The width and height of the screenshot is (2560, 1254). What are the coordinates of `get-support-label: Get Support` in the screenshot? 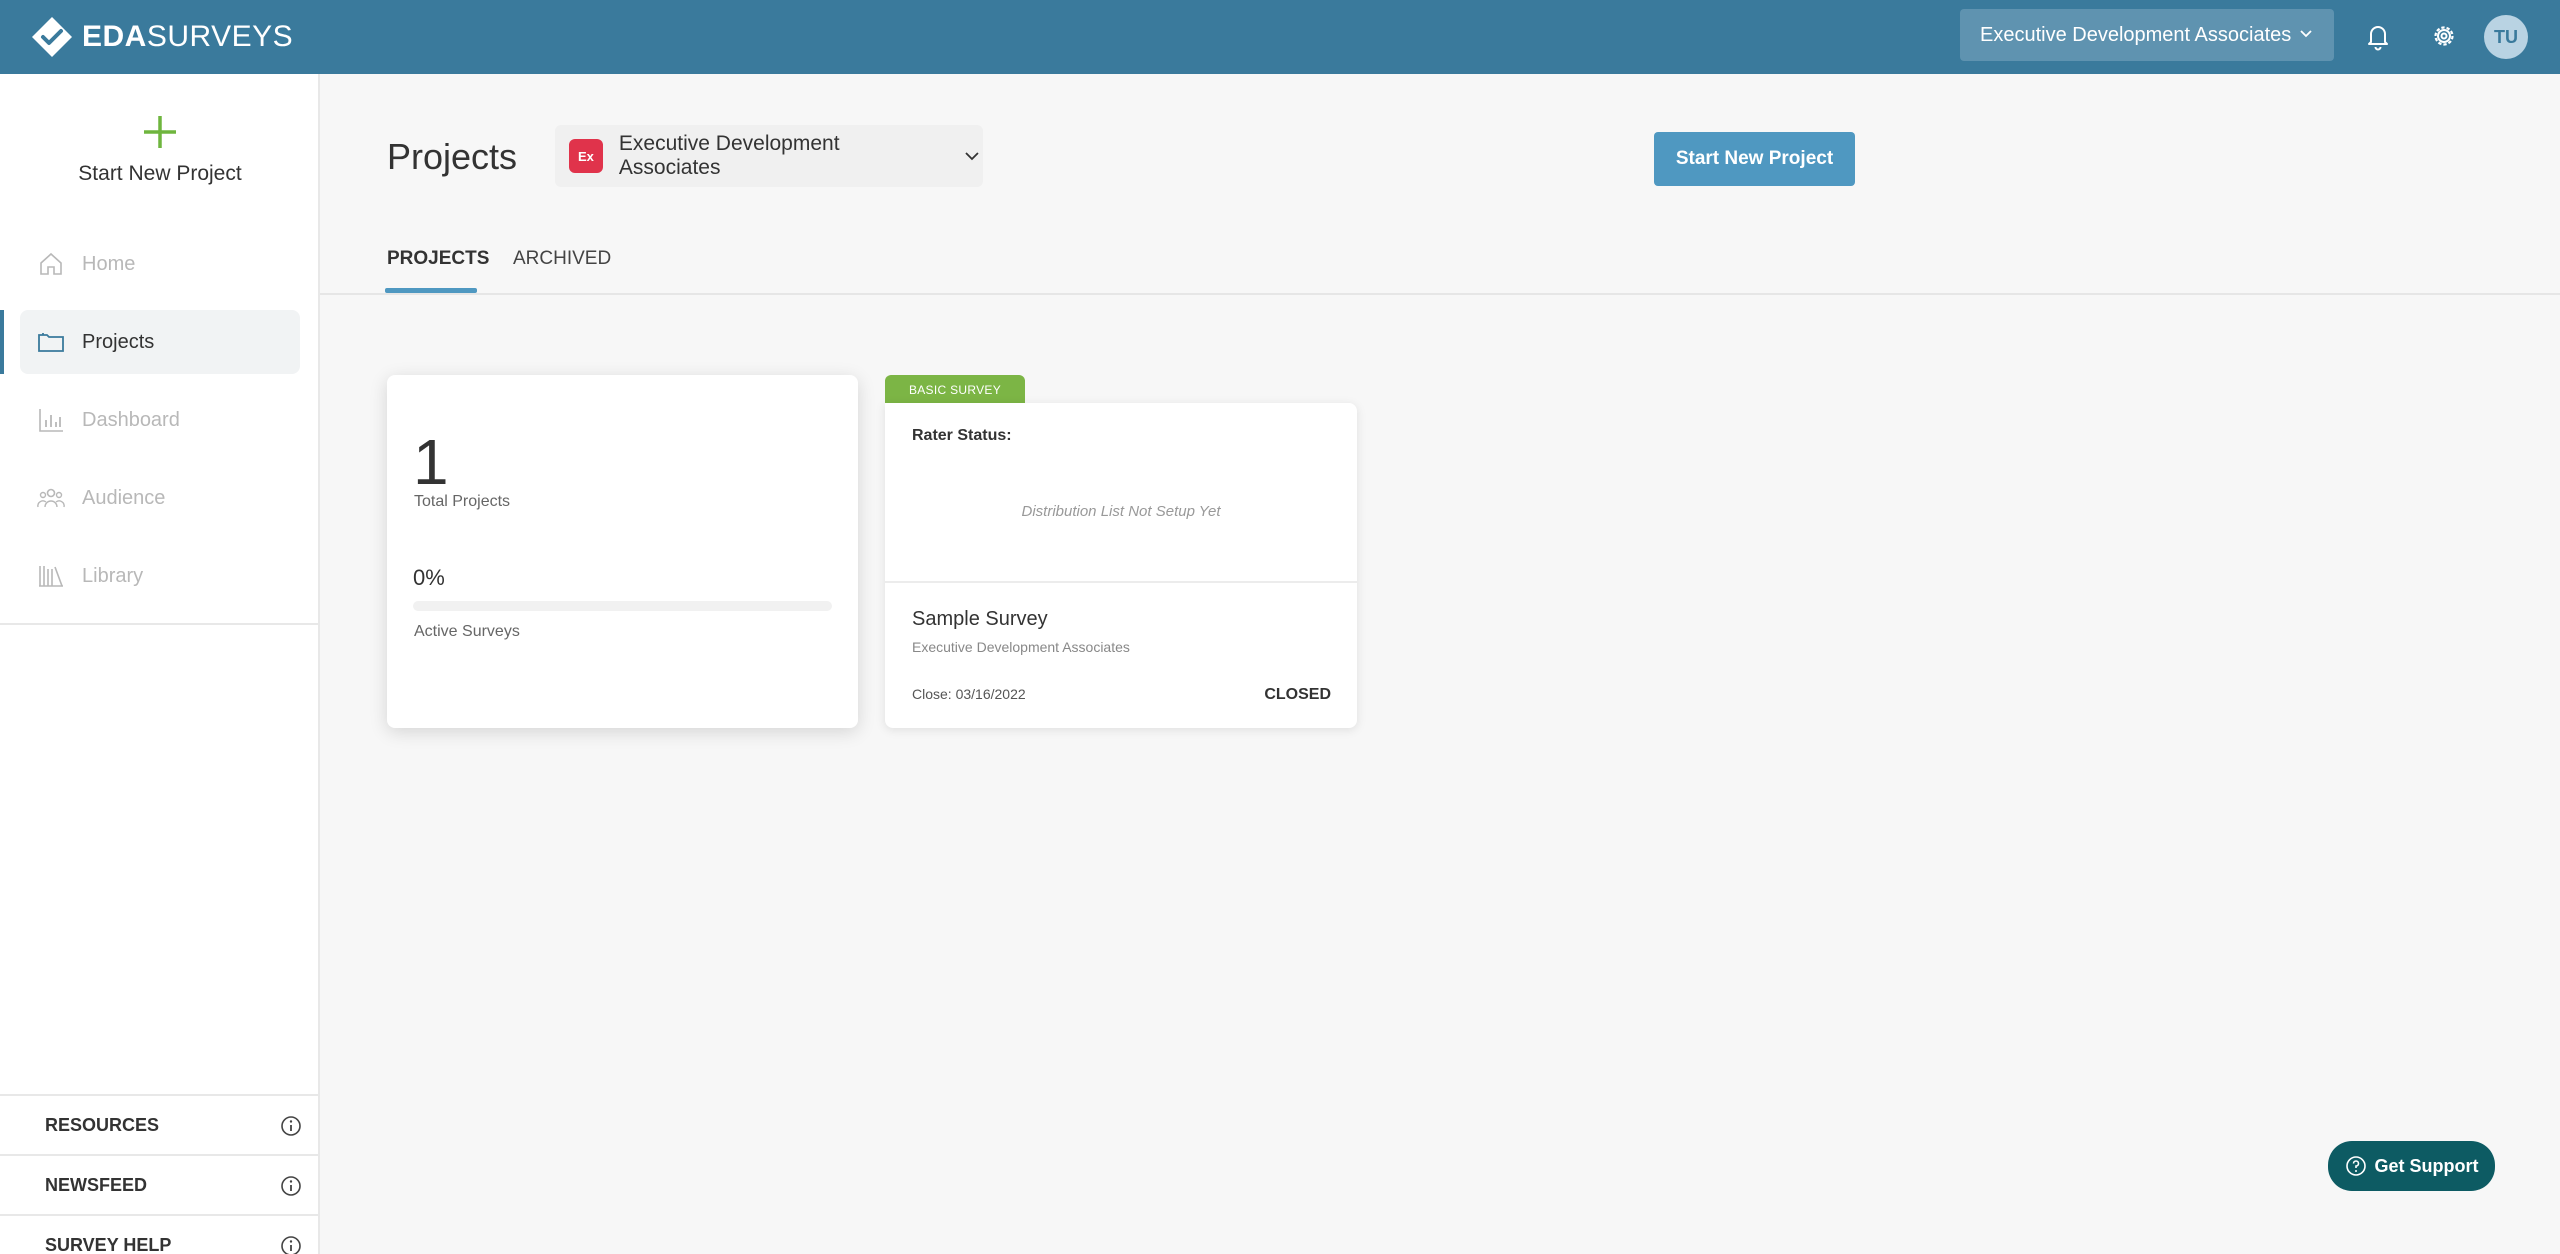 It's located at (2426, 1165).